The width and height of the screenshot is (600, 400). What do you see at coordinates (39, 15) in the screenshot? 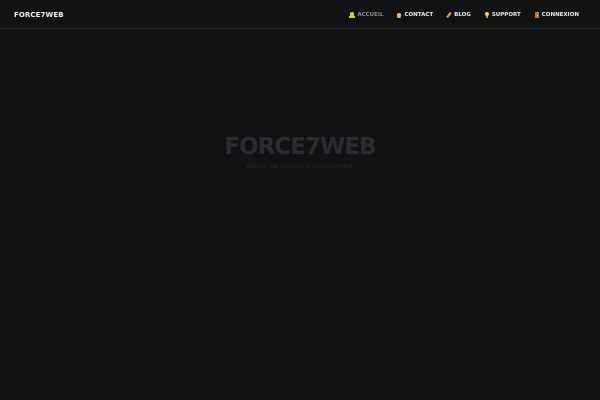
I see `brand-logo-link: FORCE7WEB` at bounding box center [39, 15].